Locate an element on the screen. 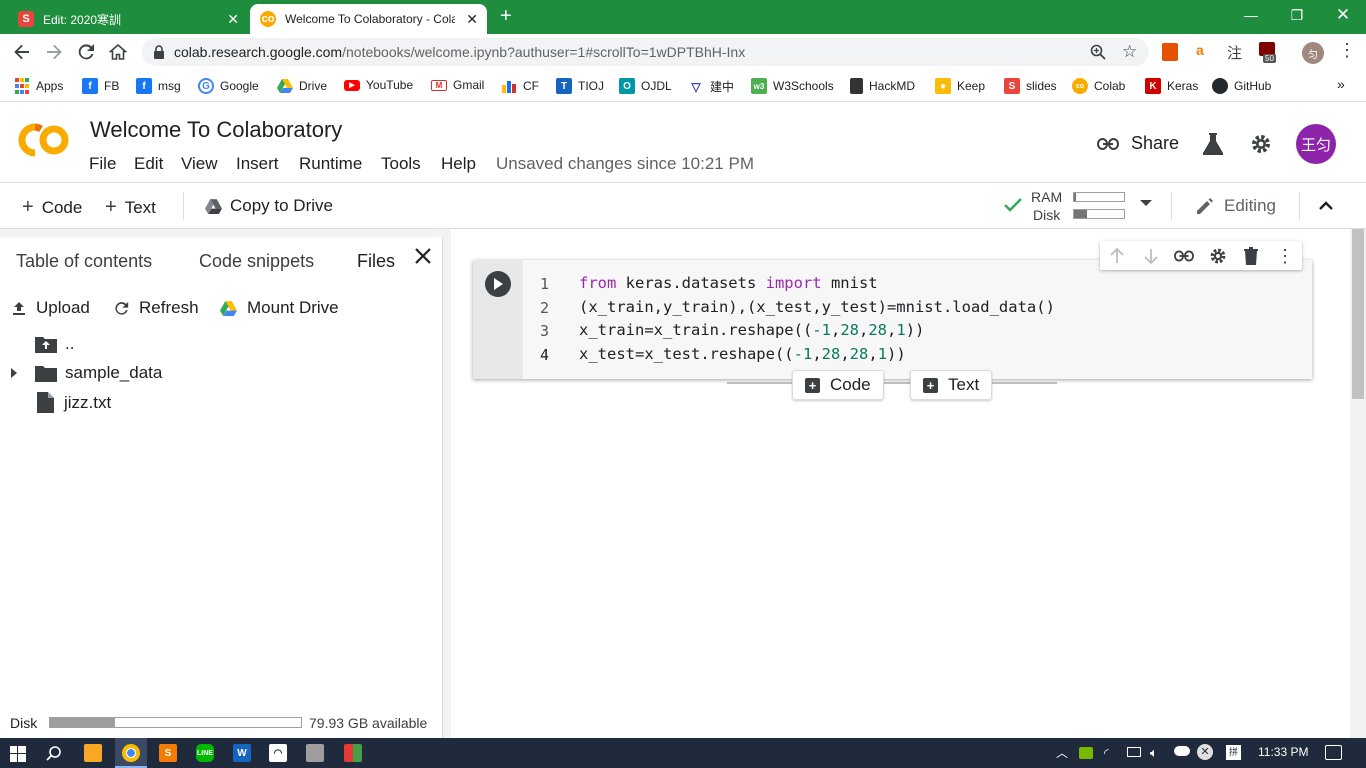 The image size is (1366, 768). forward-icon is located at coordinates (54, 52).